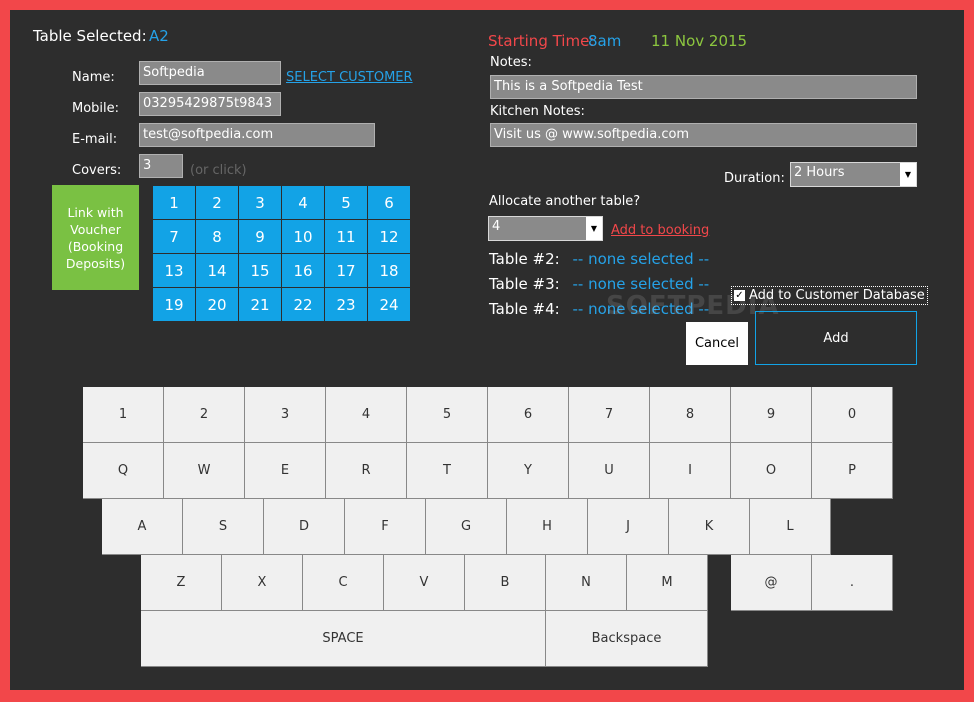  I want to click on duration-label: Duration:, so click(754, 178).